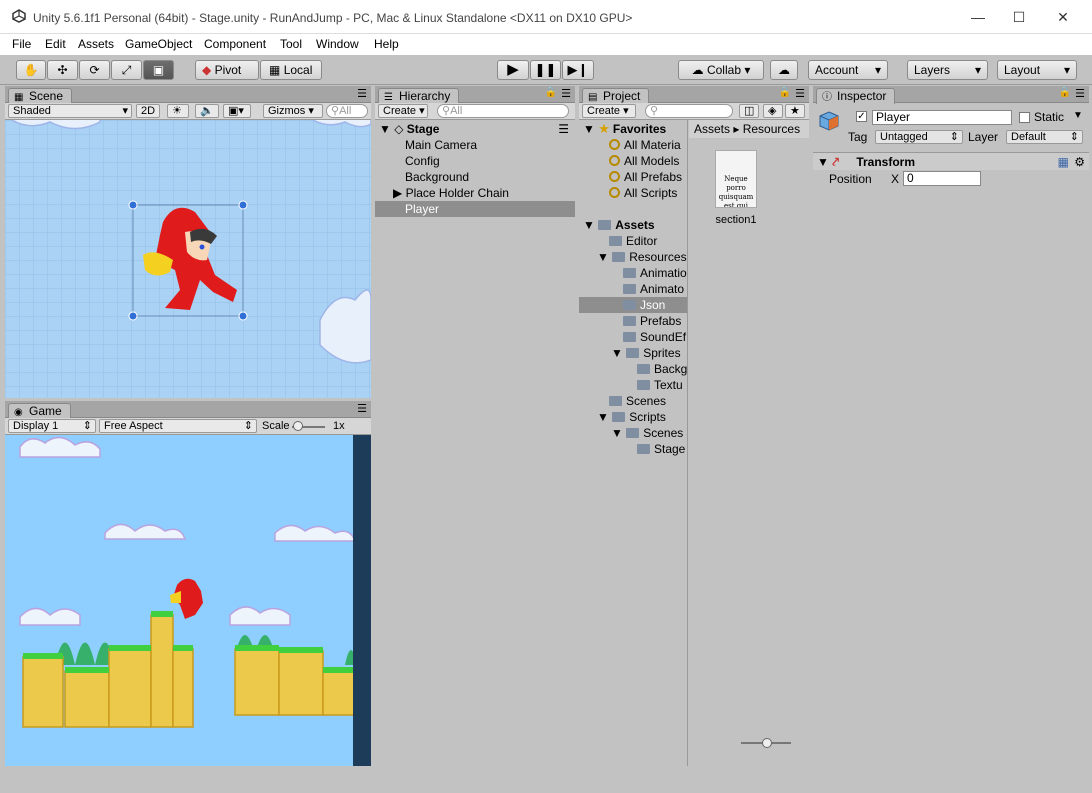 The width and height of the screenshot is (1092, 793). I want to click on close-icon: ✕, so click(1063, 17).